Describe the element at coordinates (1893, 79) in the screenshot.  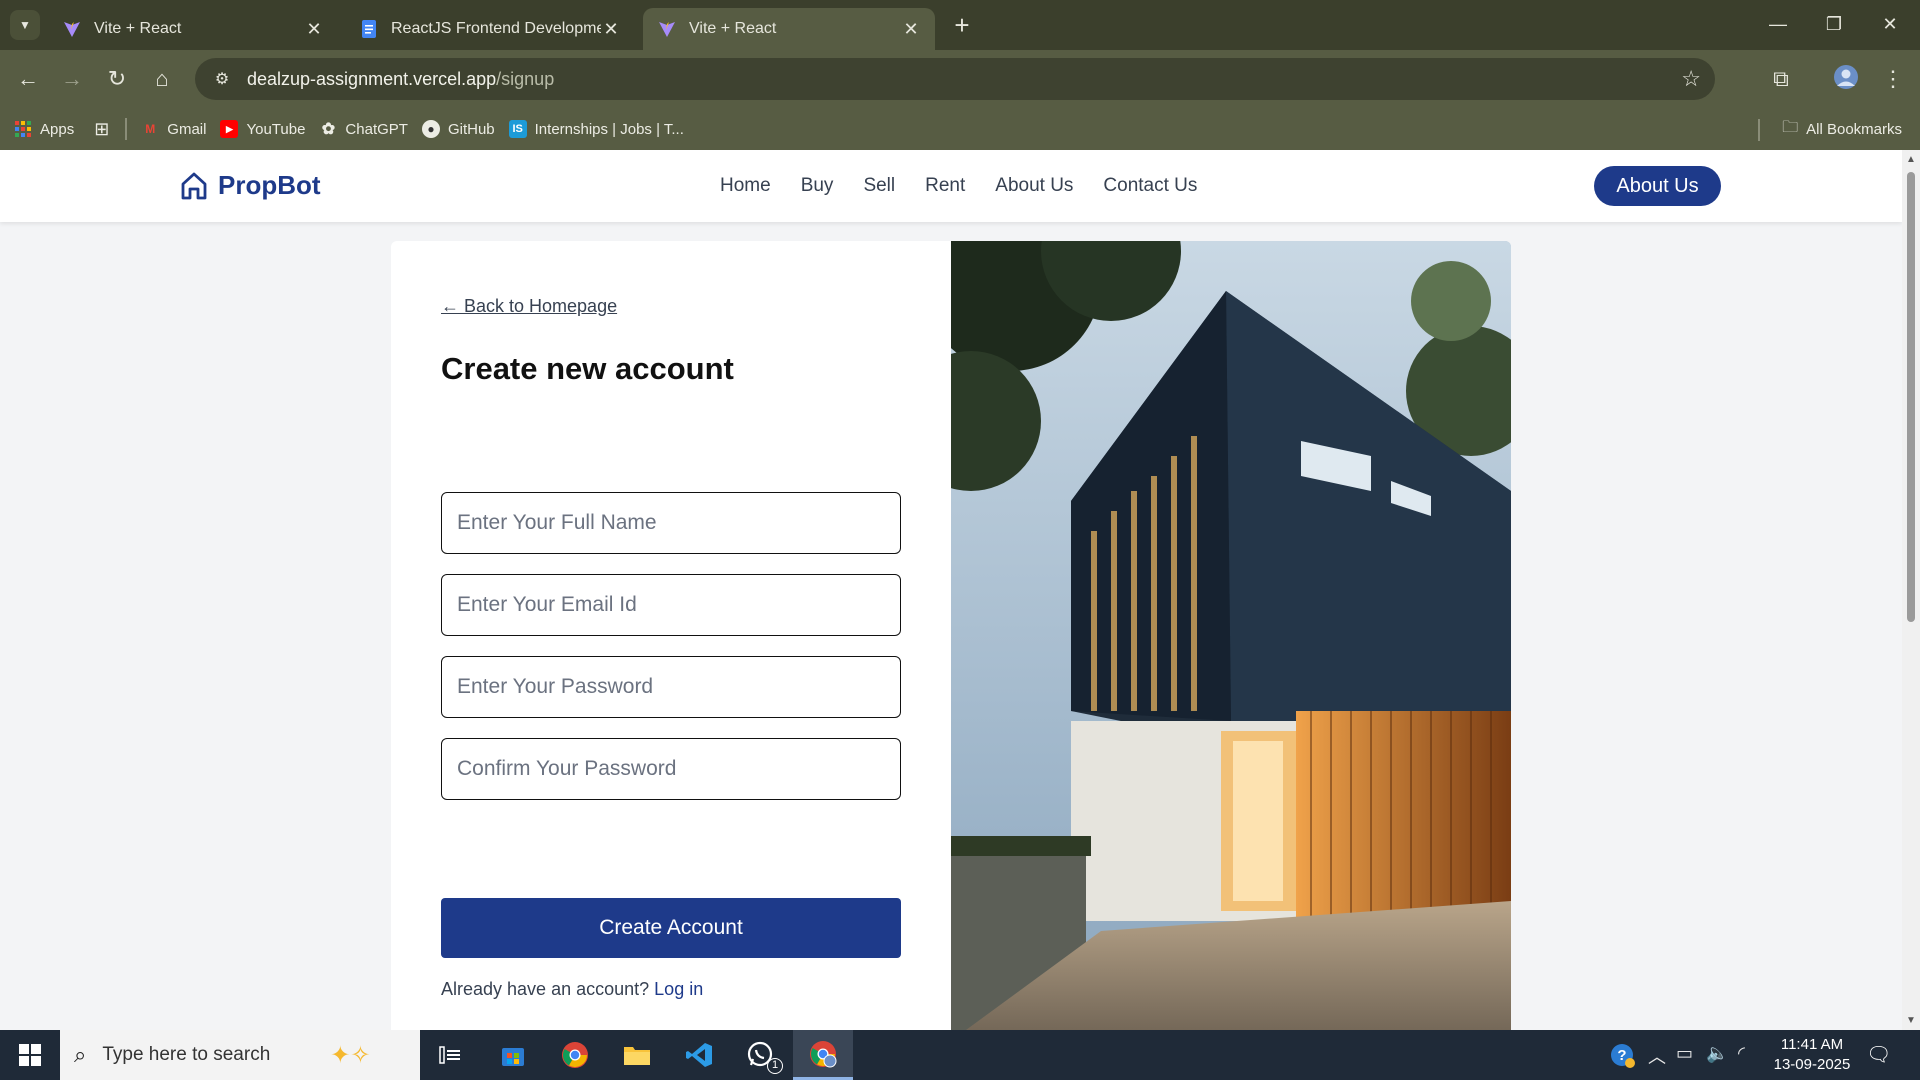
I see `menu-kebab-icon: ⋮` at that location.